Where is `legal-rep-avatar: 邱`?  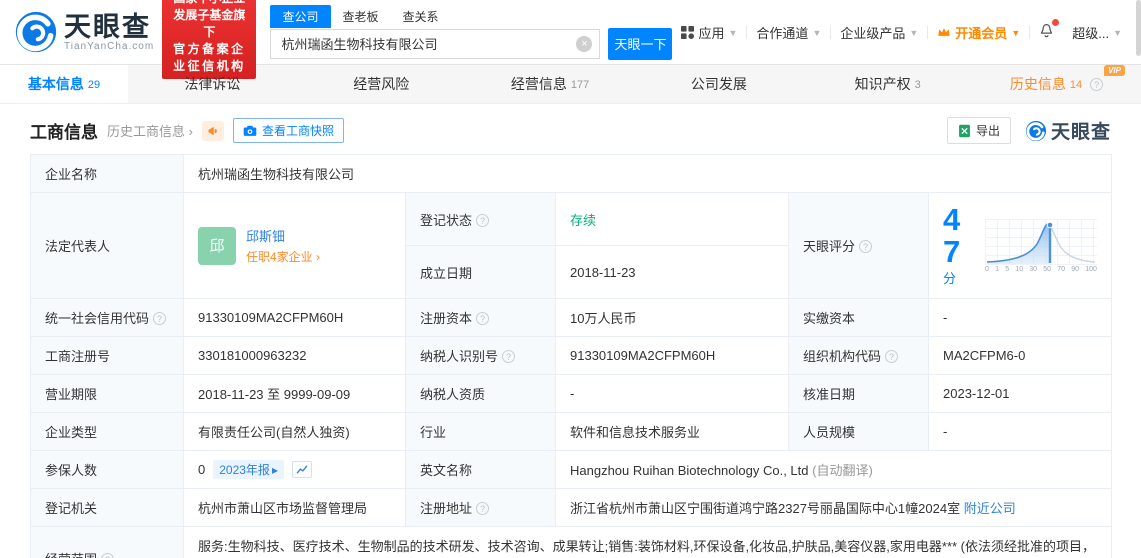 legal-rep-avatar: 邱 is located at coordinates (217, 245).